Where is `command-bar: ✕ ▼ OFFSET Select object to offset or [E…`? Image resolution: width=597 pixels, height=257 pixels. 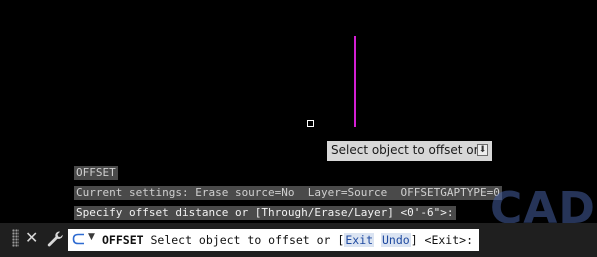
command-bar: ✕ ▼ OFFSET Select object to offset or [E… is located at coordinates (298, 240).